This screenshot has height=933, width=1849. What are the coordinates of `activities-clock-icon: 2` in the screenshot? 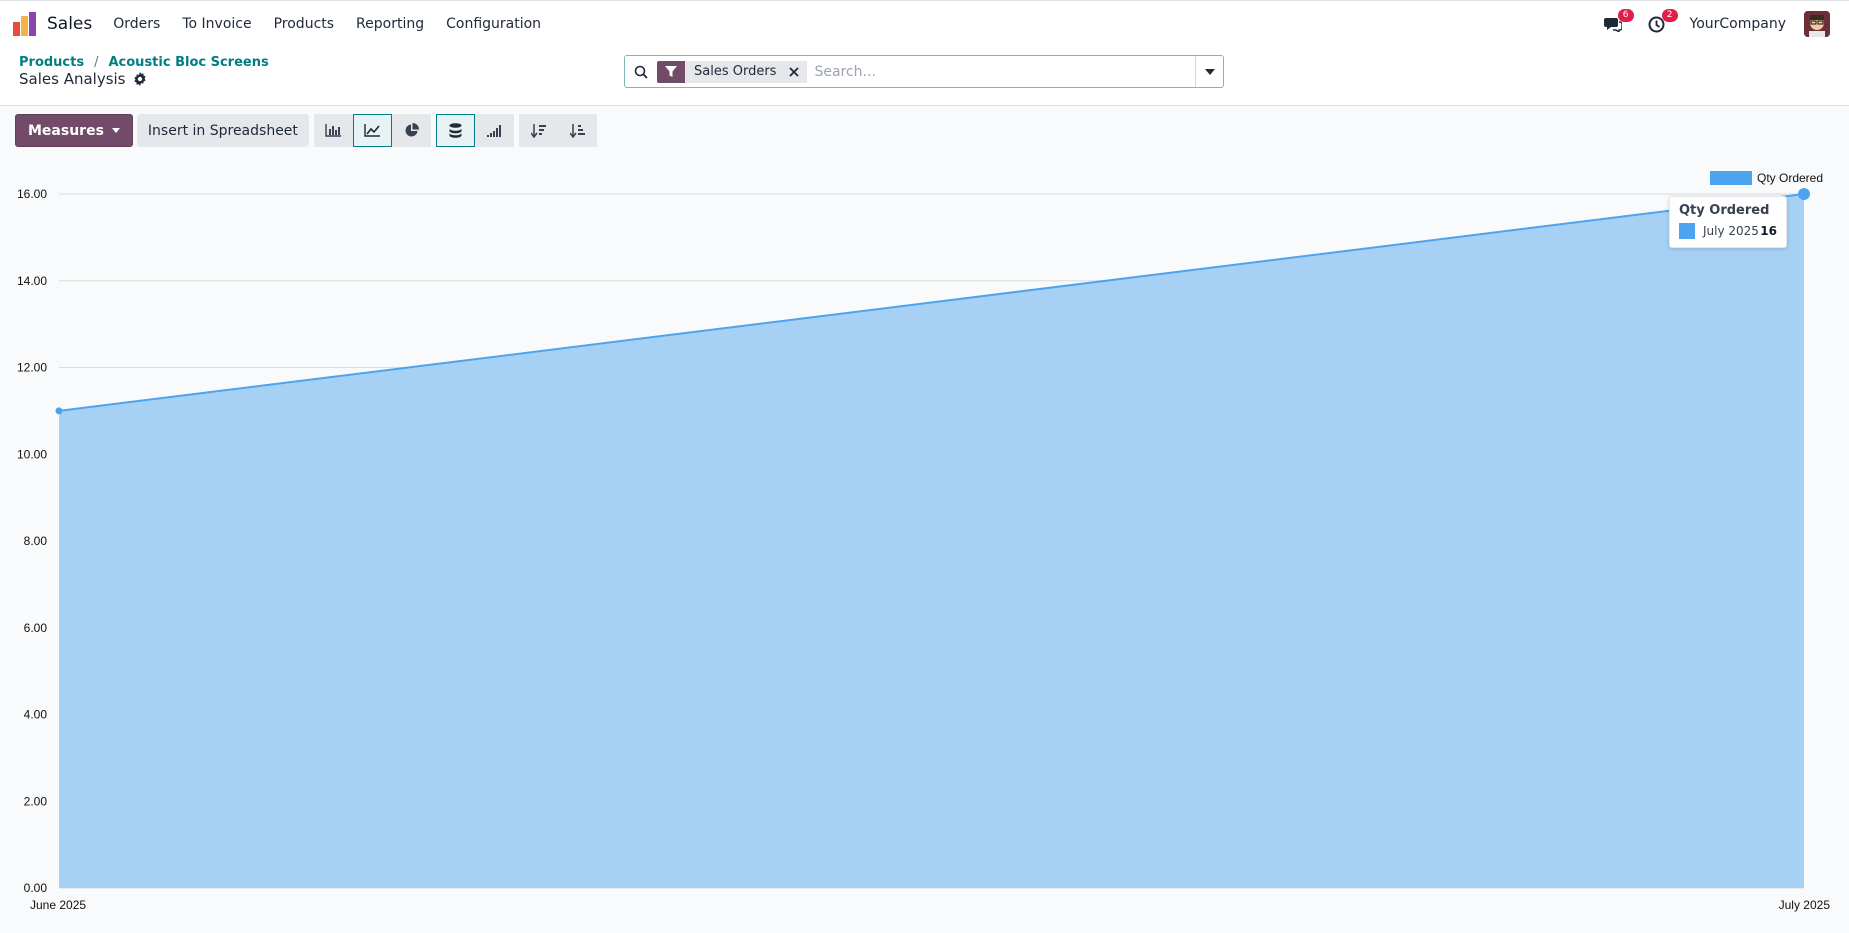 It's located at (1662, 22).